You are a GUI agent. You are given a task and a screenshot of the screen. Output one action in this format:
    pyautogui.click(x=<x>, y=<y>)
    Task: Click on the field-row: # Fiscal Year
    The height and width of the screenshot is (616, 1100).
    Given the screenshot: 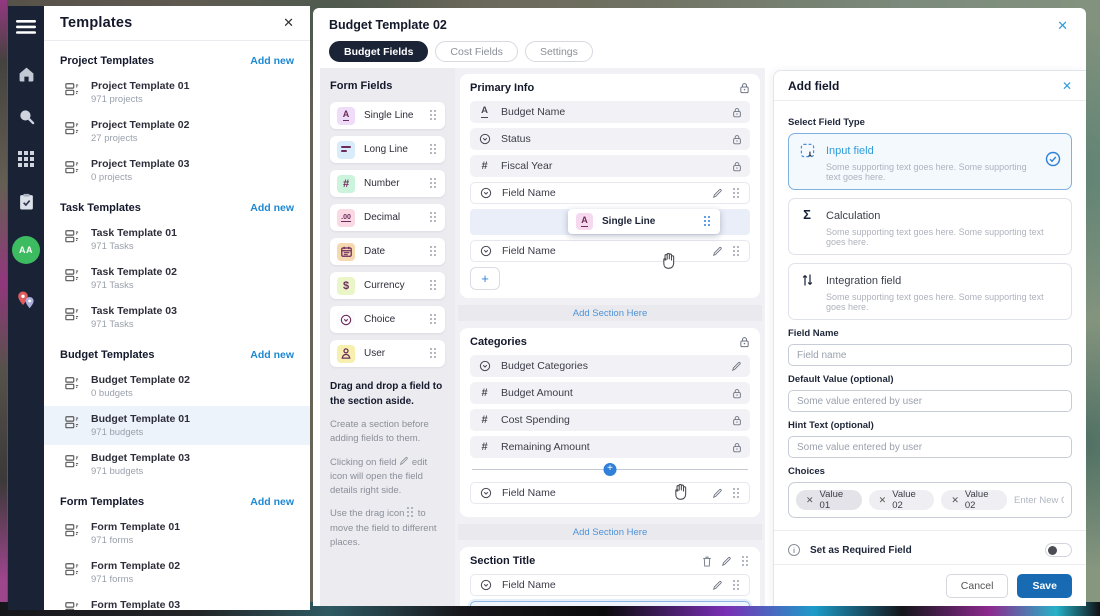 What is the action you would take?
    pyautogui.click(x=610, y=166)
    